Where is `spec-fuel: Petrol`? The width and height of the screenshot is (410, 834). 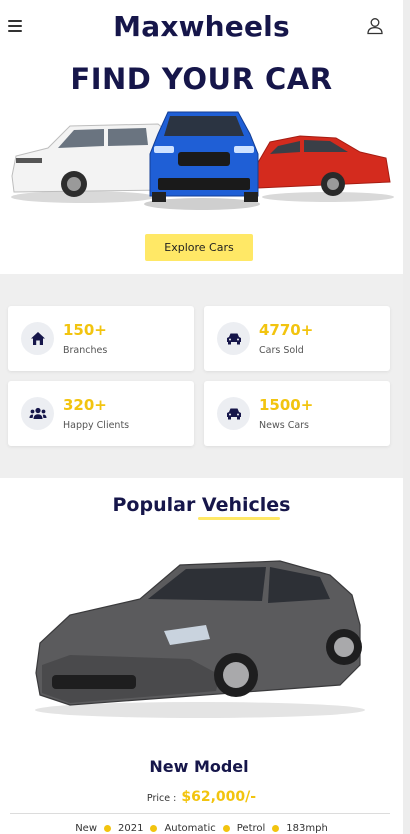 spec-fuel: Petrol is located at coordinates (258, 828).